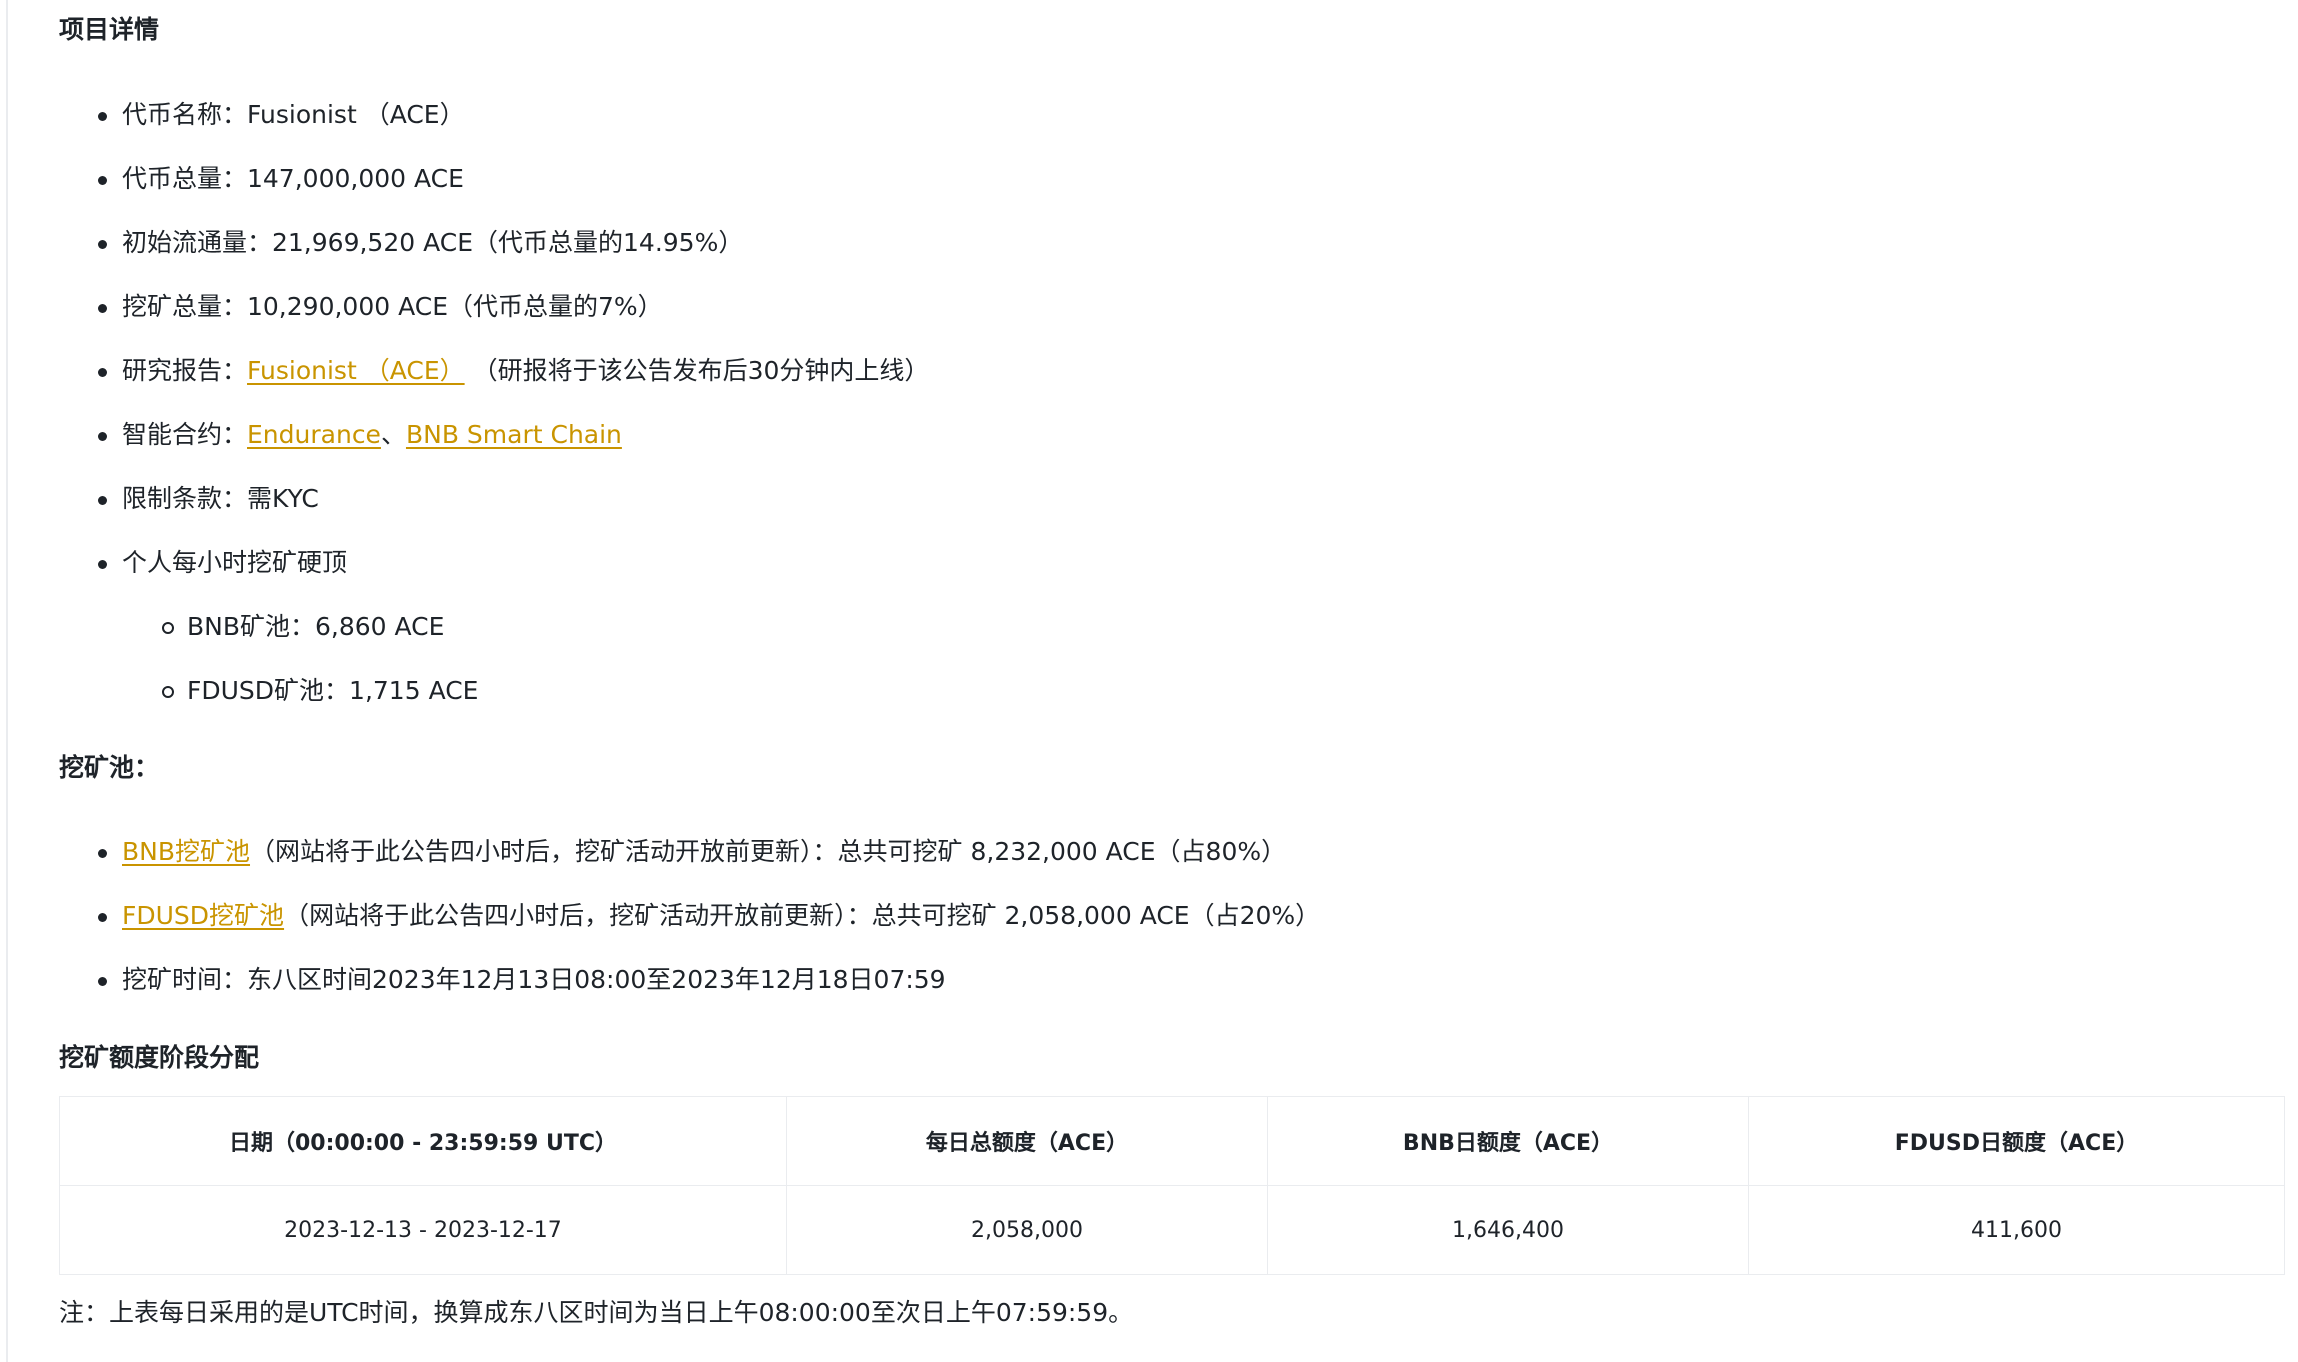 This screenshot has width=2298, height=1362. What do you see at coordinates (1027, 1141) in the screenshot?
I see `header-daily-total: 每日总额度（ACE）` at bounding box center [1027, 1141].